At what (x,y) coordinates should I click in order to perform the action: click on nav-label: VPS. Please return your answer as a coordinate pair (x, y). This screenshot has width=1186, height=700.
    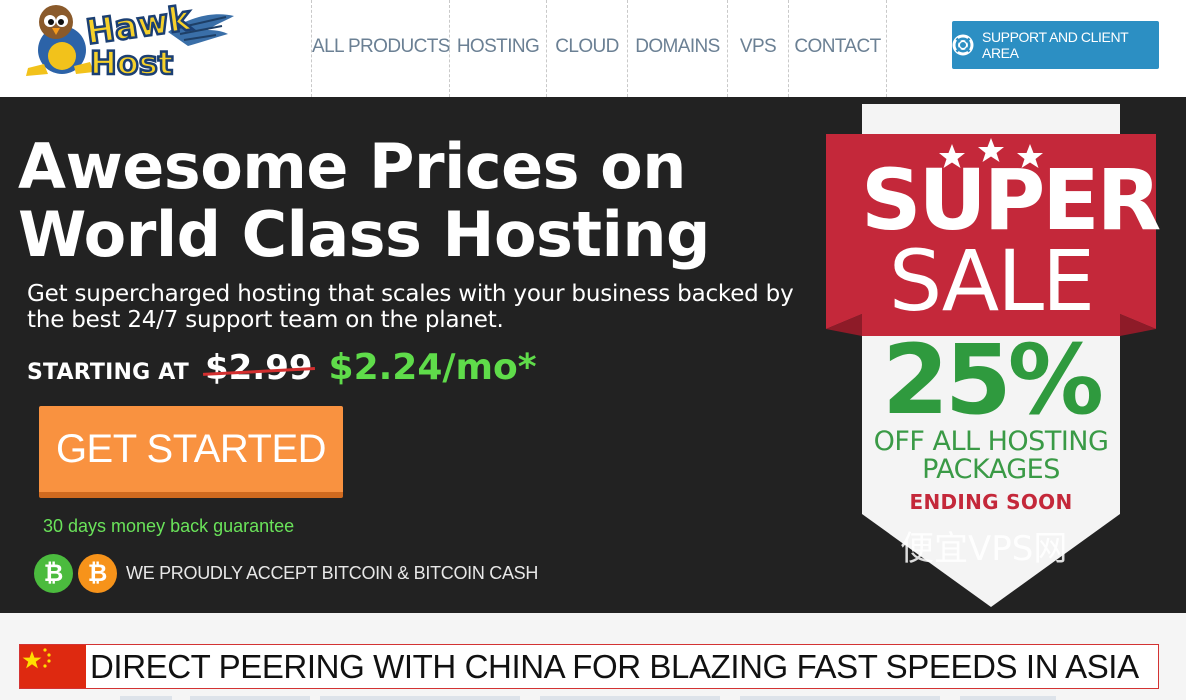
    Looking at the image, I should click on (758, 47).